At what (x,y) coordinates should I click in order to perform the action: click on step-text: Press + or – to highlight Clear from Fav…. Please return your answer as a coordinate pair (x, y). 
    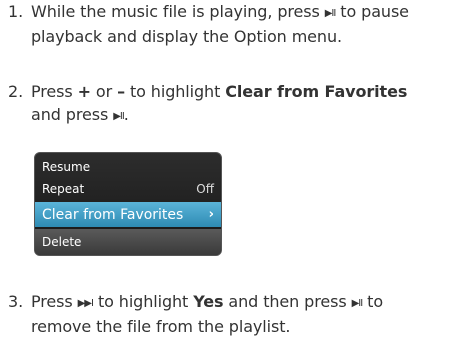
    Looking at the image, I should click on (219, 103).